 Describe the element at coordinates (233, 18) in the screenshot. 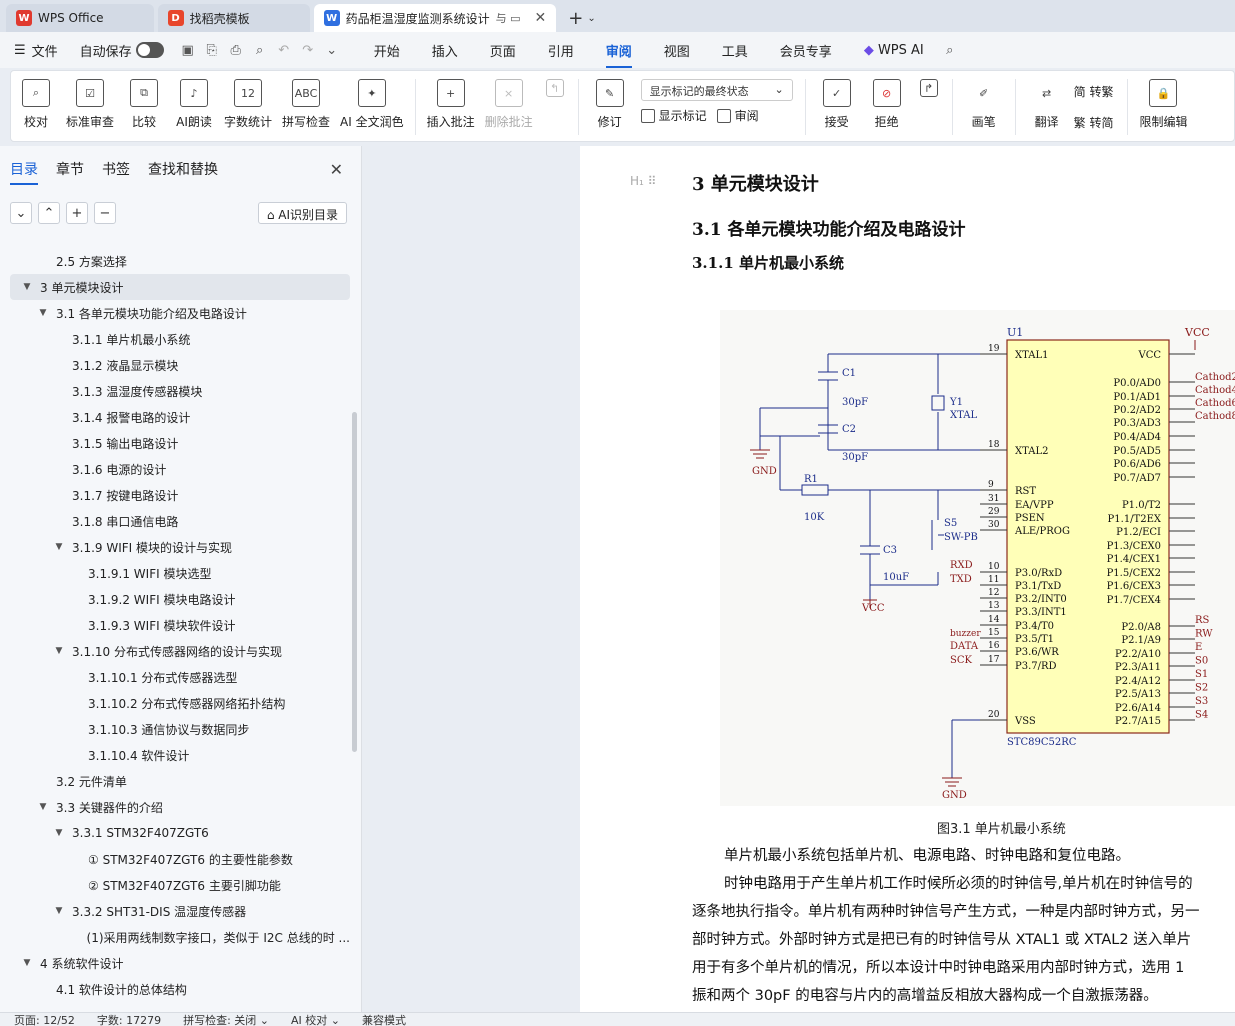

I see `tab-template: D 找稻壳模板` at that location.